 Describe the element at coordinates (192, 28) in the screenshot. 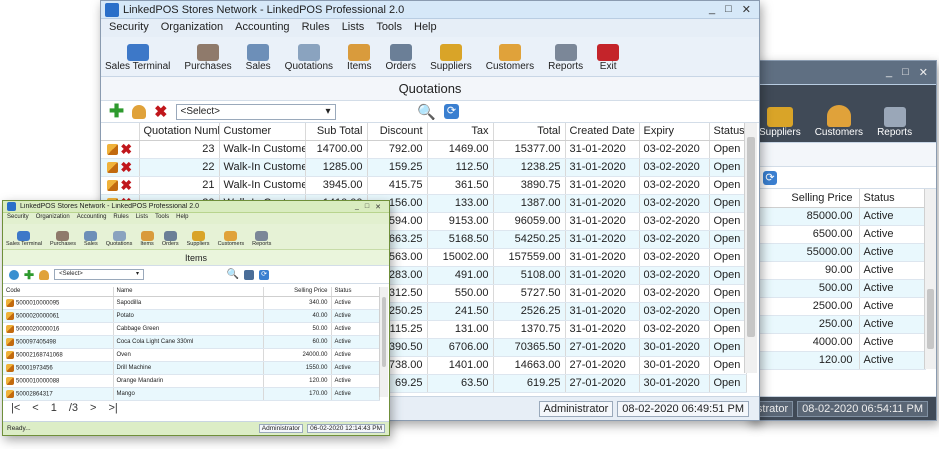

I see `menu-item-organization: Organization` at that location.